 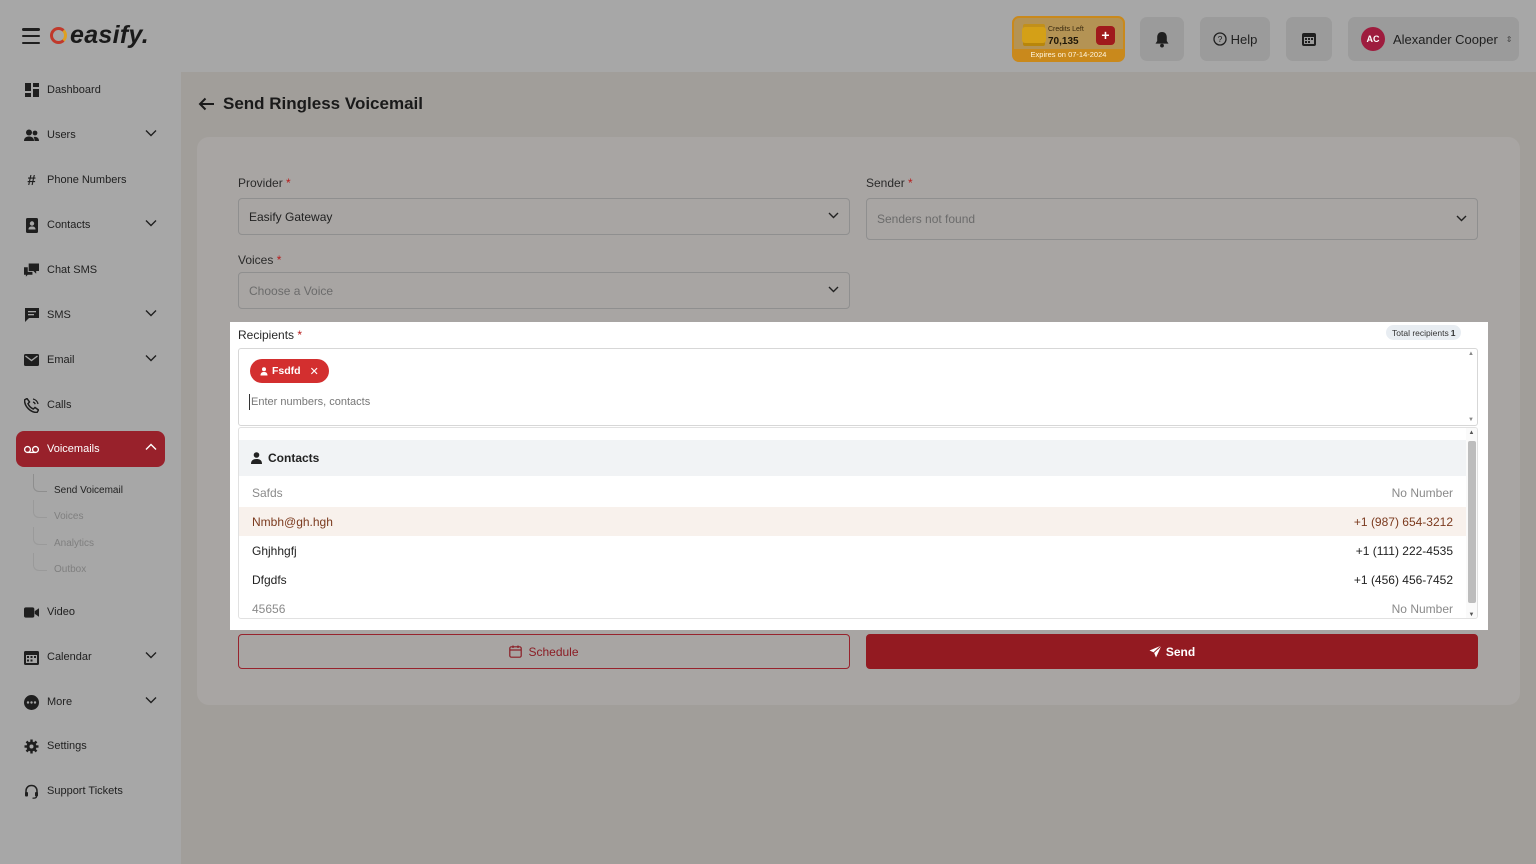 I want to click on recipient-chip: Fsdfd ✕, so click(x=289, y=371).